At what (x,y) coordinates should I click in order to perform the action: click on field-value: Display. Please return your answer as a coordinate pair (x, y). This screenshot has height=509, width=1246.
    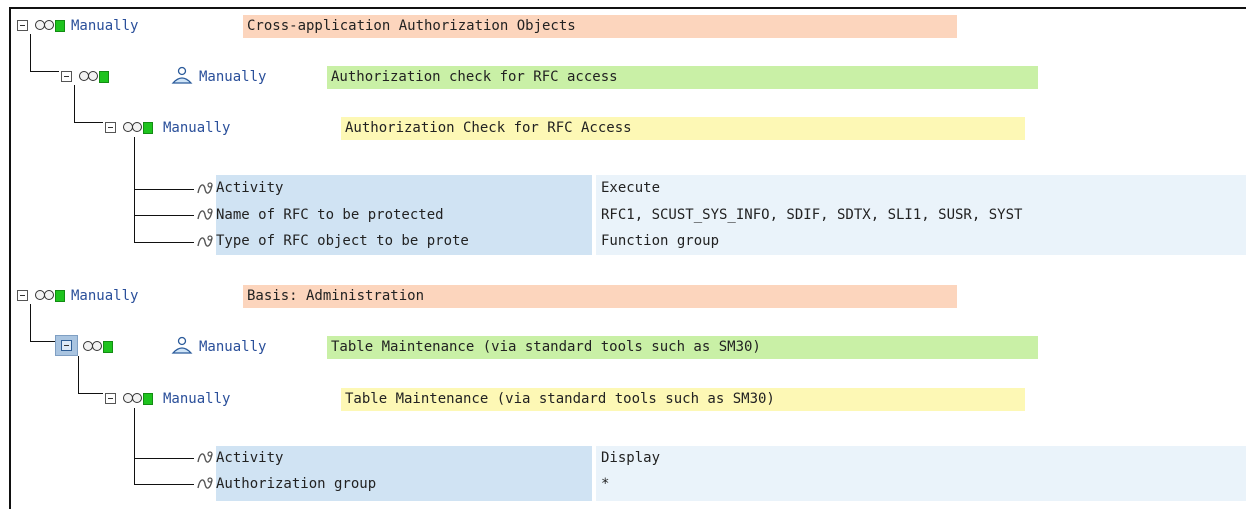
    Looking at the image, I should click on (630, 458).